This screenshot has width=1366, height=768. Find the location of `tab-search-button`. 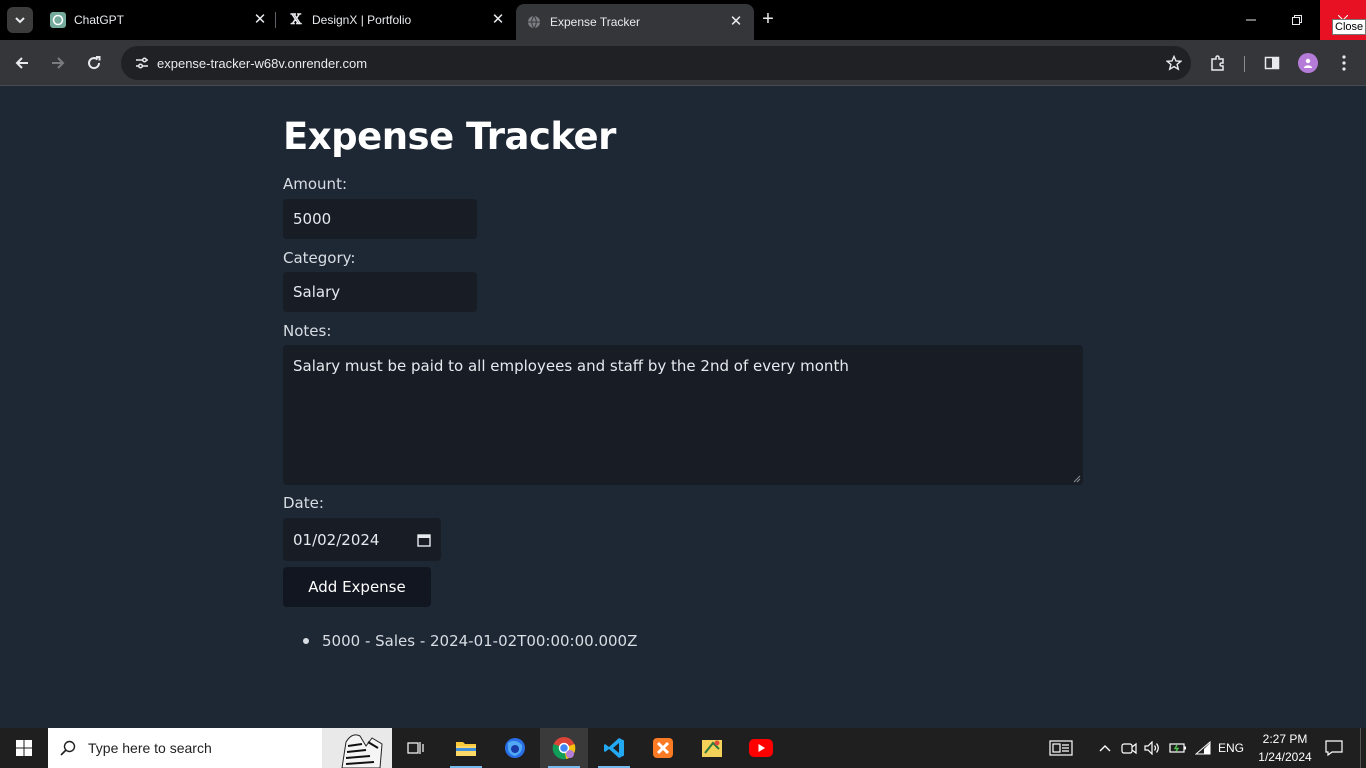

tab-search-button is located at coordinates (20, 20).